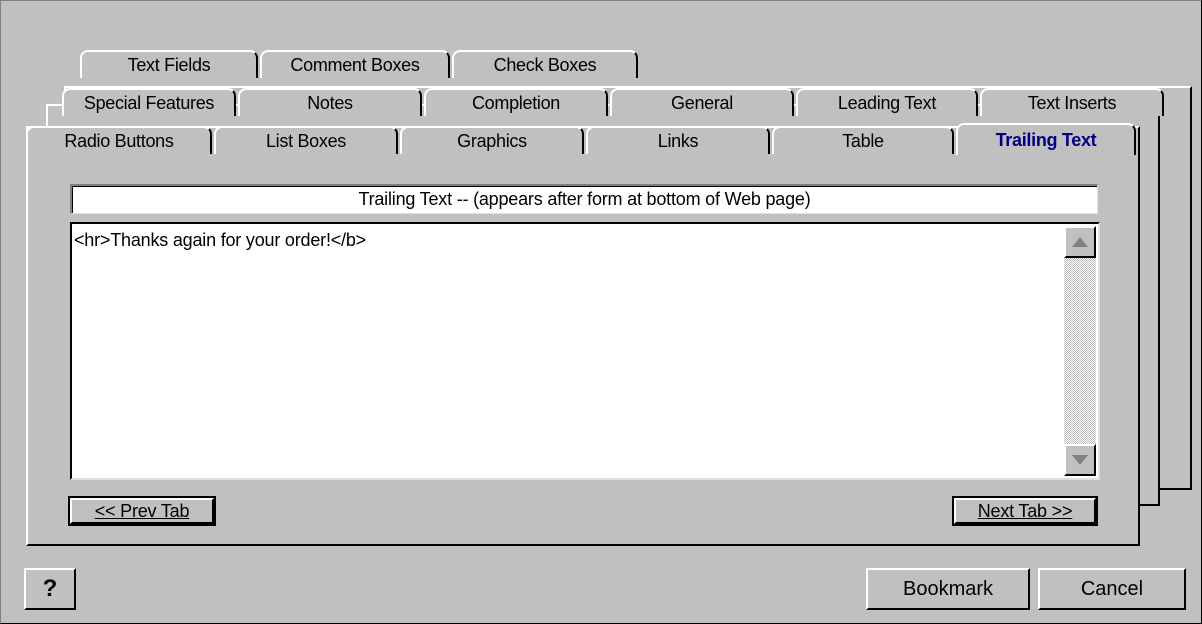  What do you see at coordinates (330, 102) in the screenshot?
I see `tab-notes: Notes` at bounding box center [330, 102].